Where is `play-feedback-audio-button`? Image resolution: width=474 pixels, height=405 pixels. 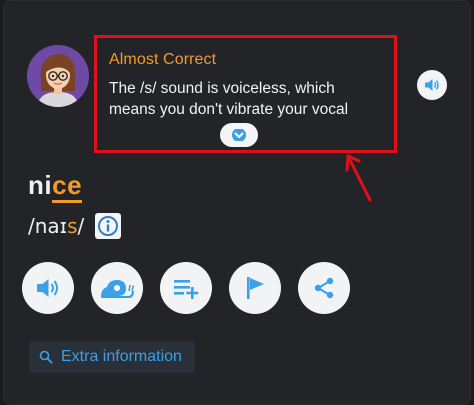
play-feedback-audio-button is located at coordinates (432, 85).